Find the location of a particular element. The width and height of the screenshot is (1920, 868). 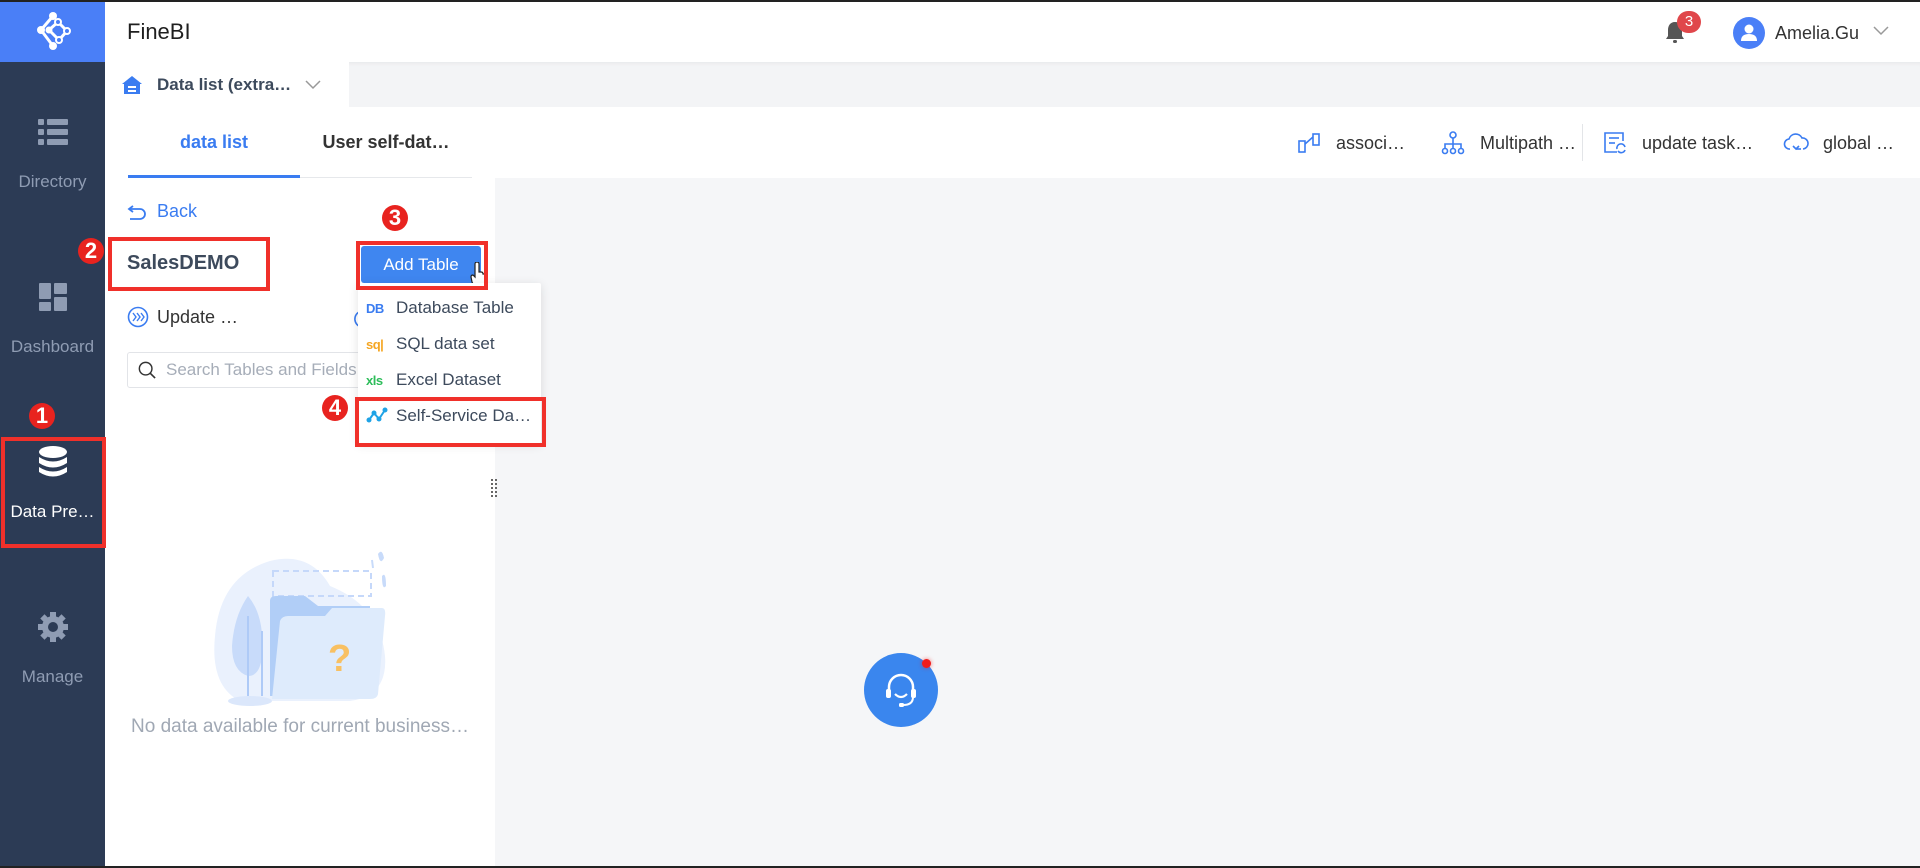

menu-item-excel-dataset: xls Excel Dataset is located at coordinates (449, 380).